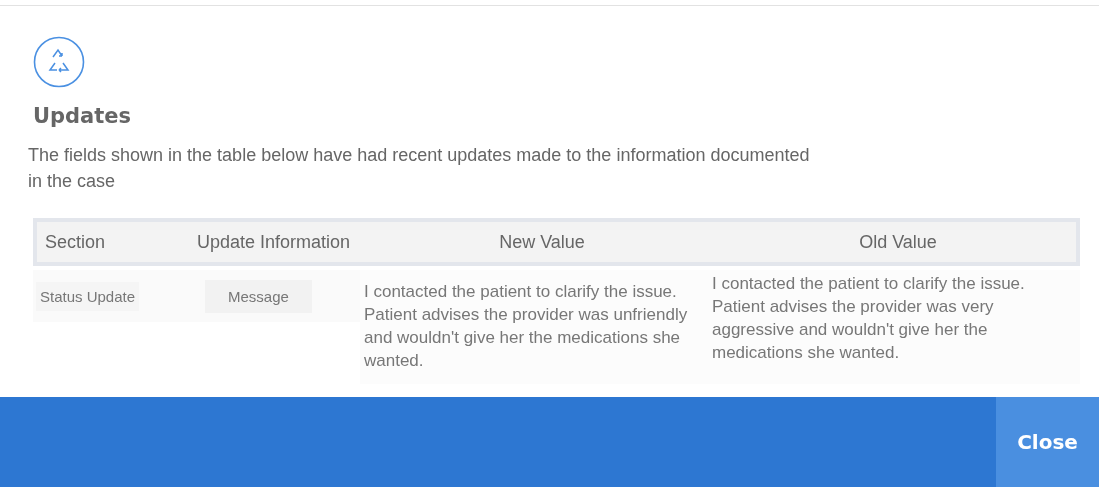 The height and width of the screenshot is (487, 1099). What do you see at coordinates (59, 62) in the screenshot?
I see `recycle-icon` at bounding box center [59, 62].